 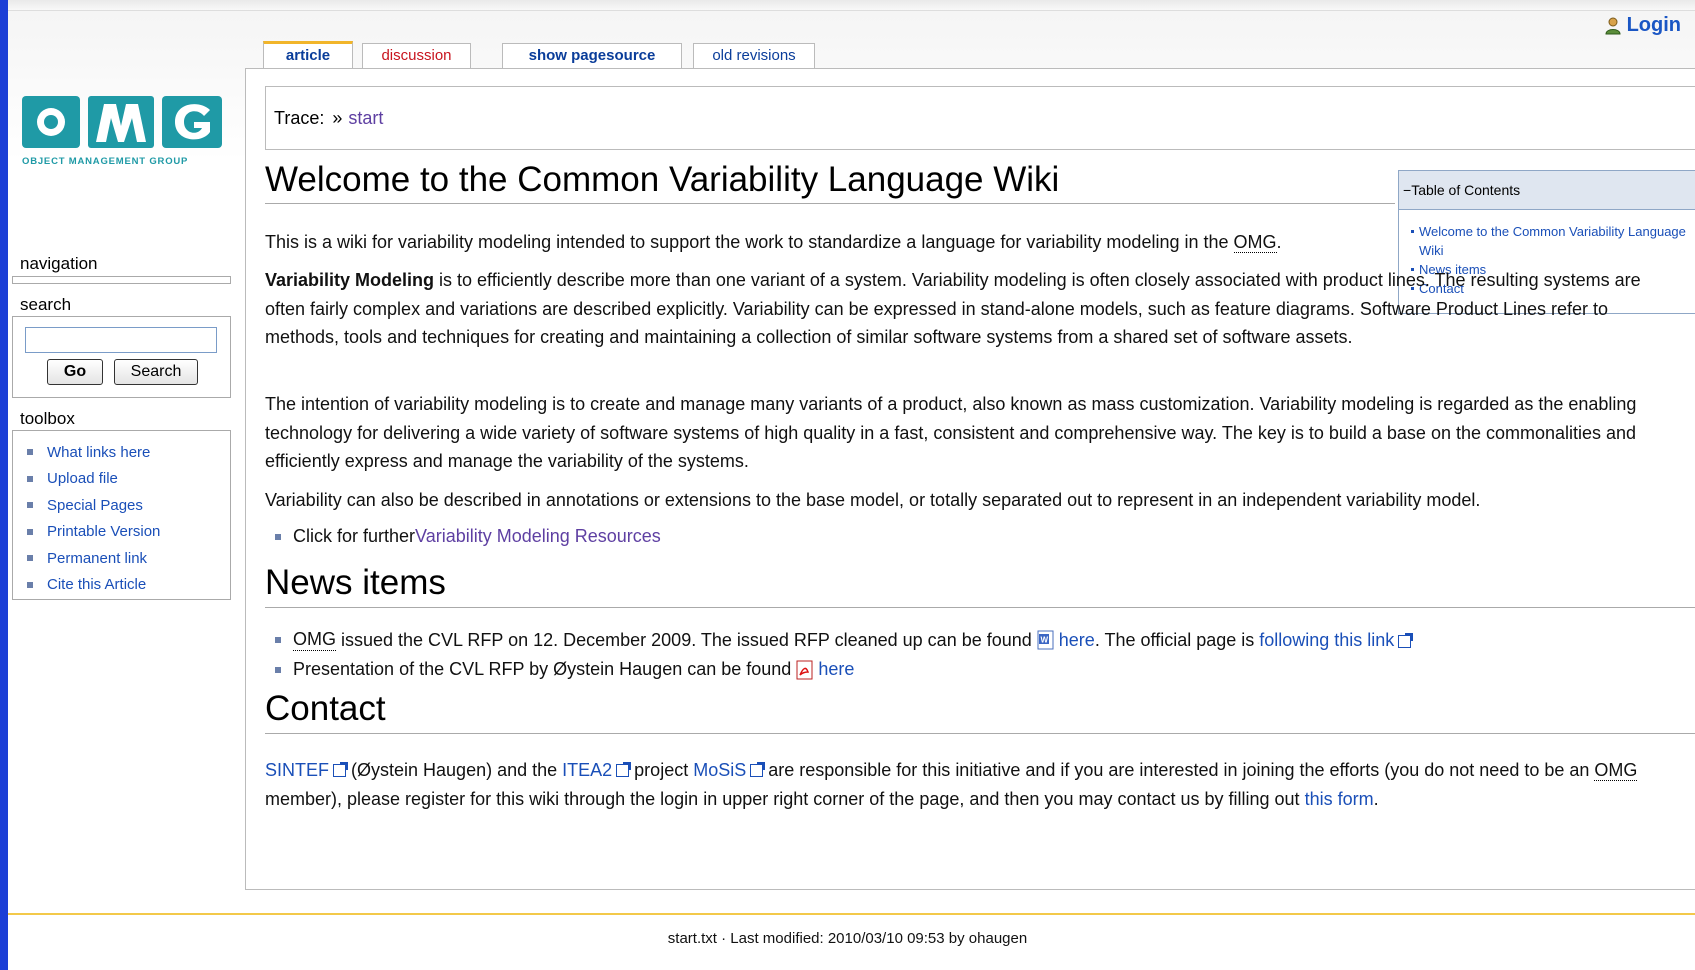 What do you see at coordinates (1177, 639) in the screenshot?
I see `news-item-text: . The official page is` at bounding box center [1177, 639].